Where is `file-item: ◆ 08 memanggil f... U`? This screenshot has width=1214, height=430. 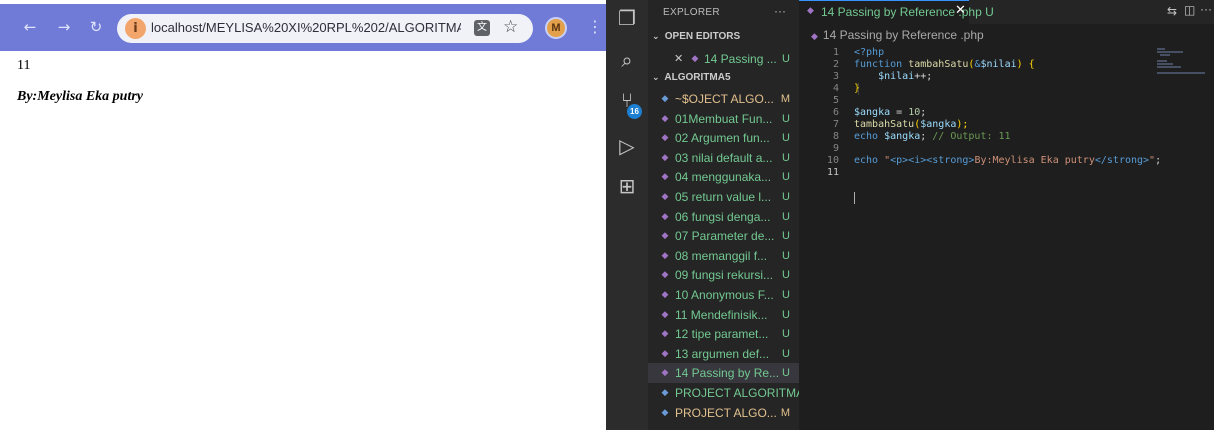 file-item: ◆ 08 memanggil f... U is located at coordinates (723, 256).